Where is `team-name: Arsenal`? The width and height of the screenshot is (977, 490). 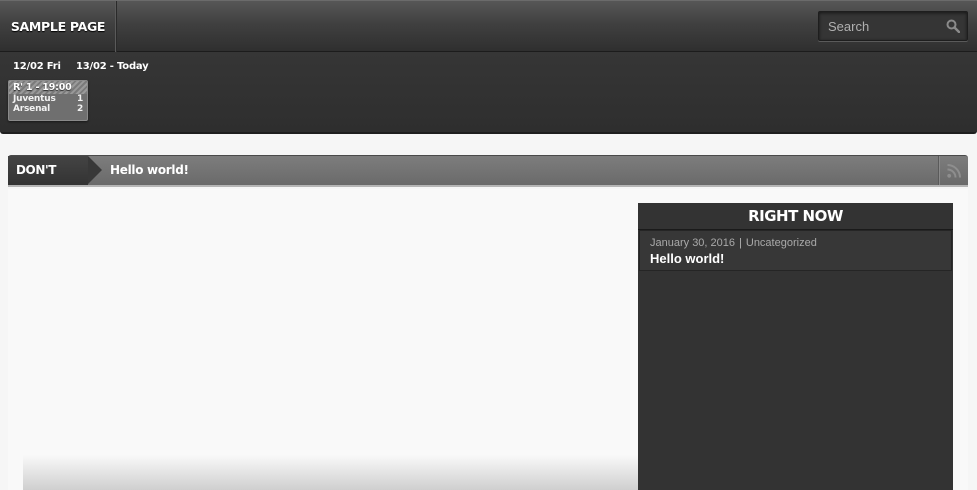
team-name: Arsenal is located at coordinates (32, 109).